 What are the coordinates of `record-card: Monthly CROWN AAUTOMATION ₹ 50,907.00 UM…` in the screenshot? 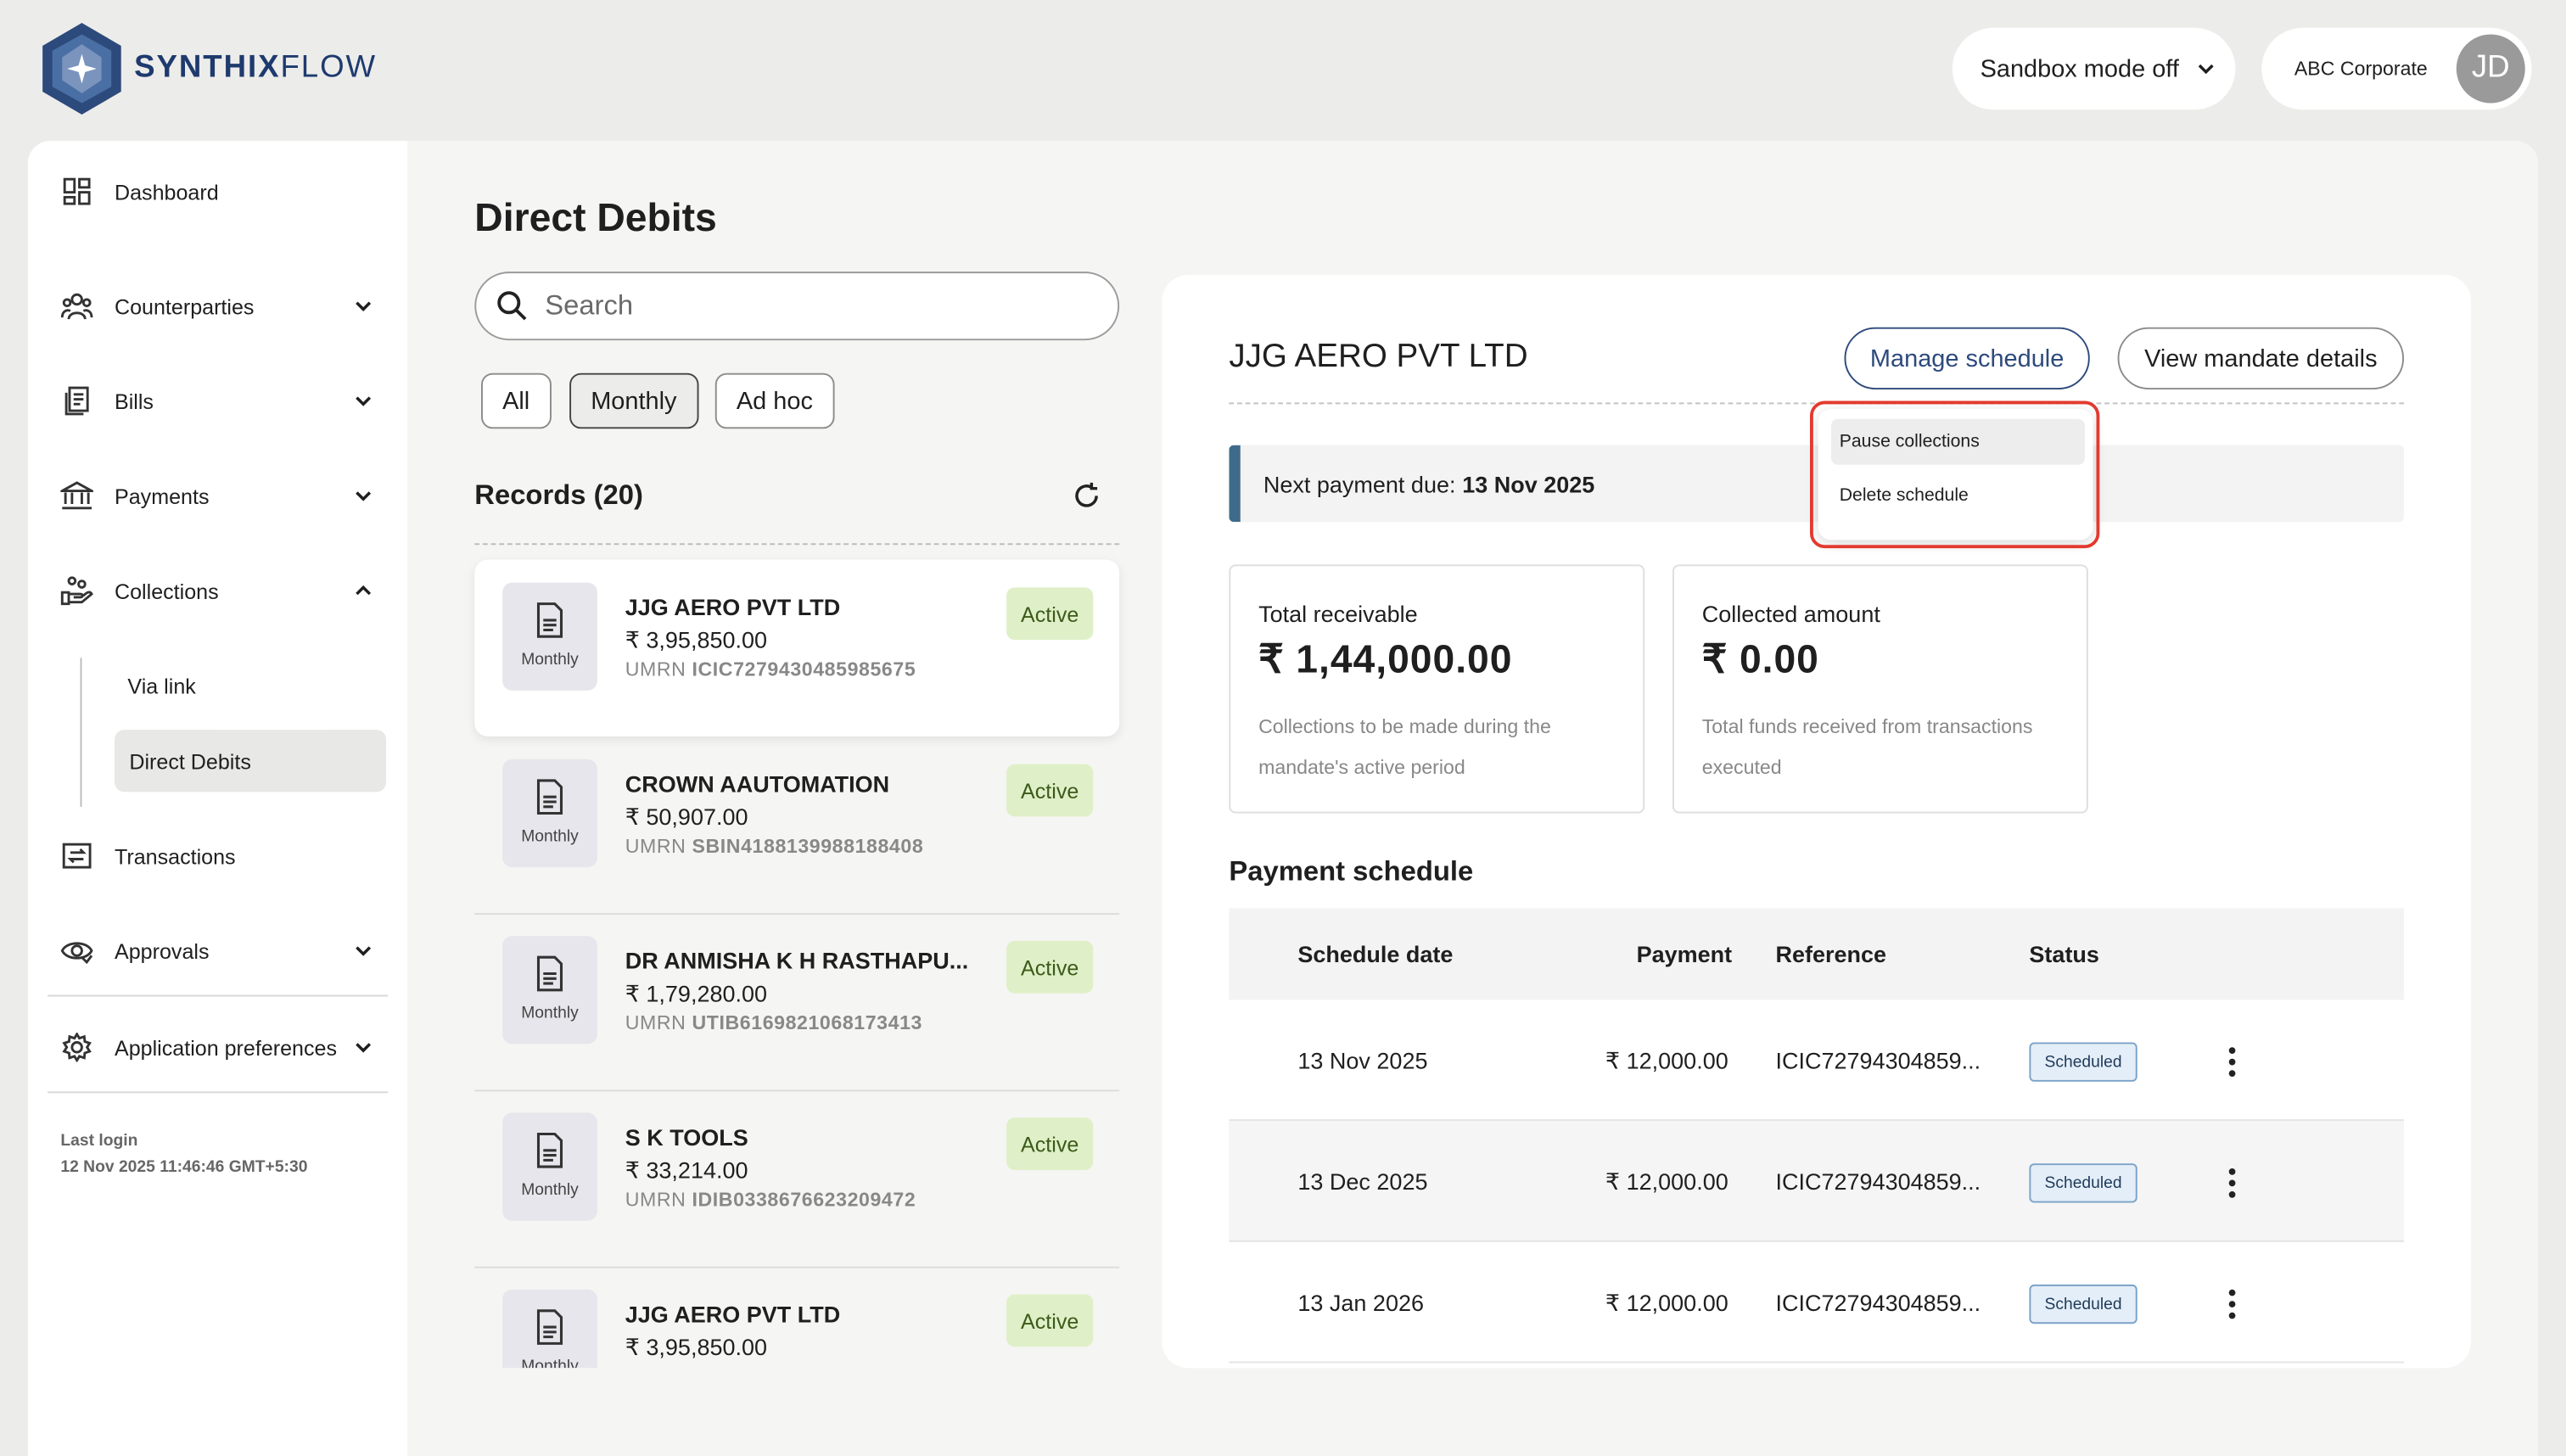 It's located at (797, 826).